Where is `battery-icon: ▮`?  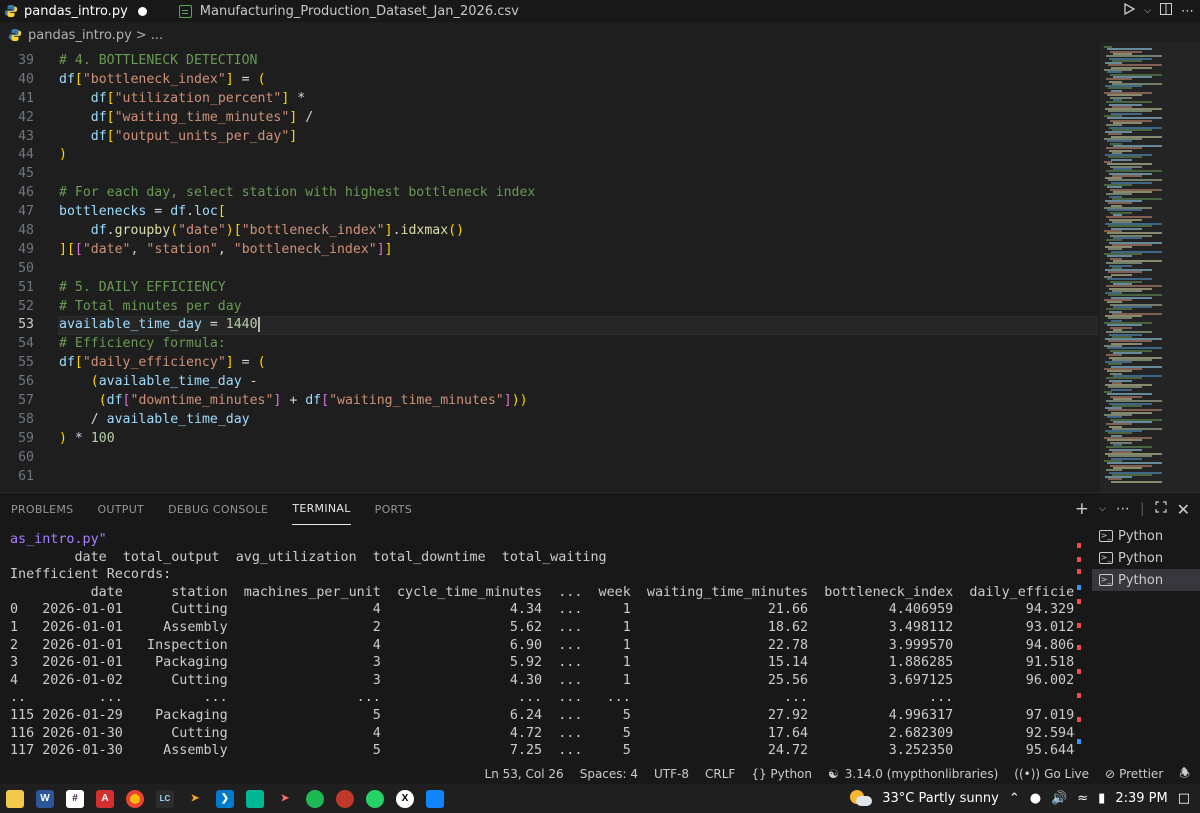
battery-icon: ▮ is located at coordinates (1101, 798).